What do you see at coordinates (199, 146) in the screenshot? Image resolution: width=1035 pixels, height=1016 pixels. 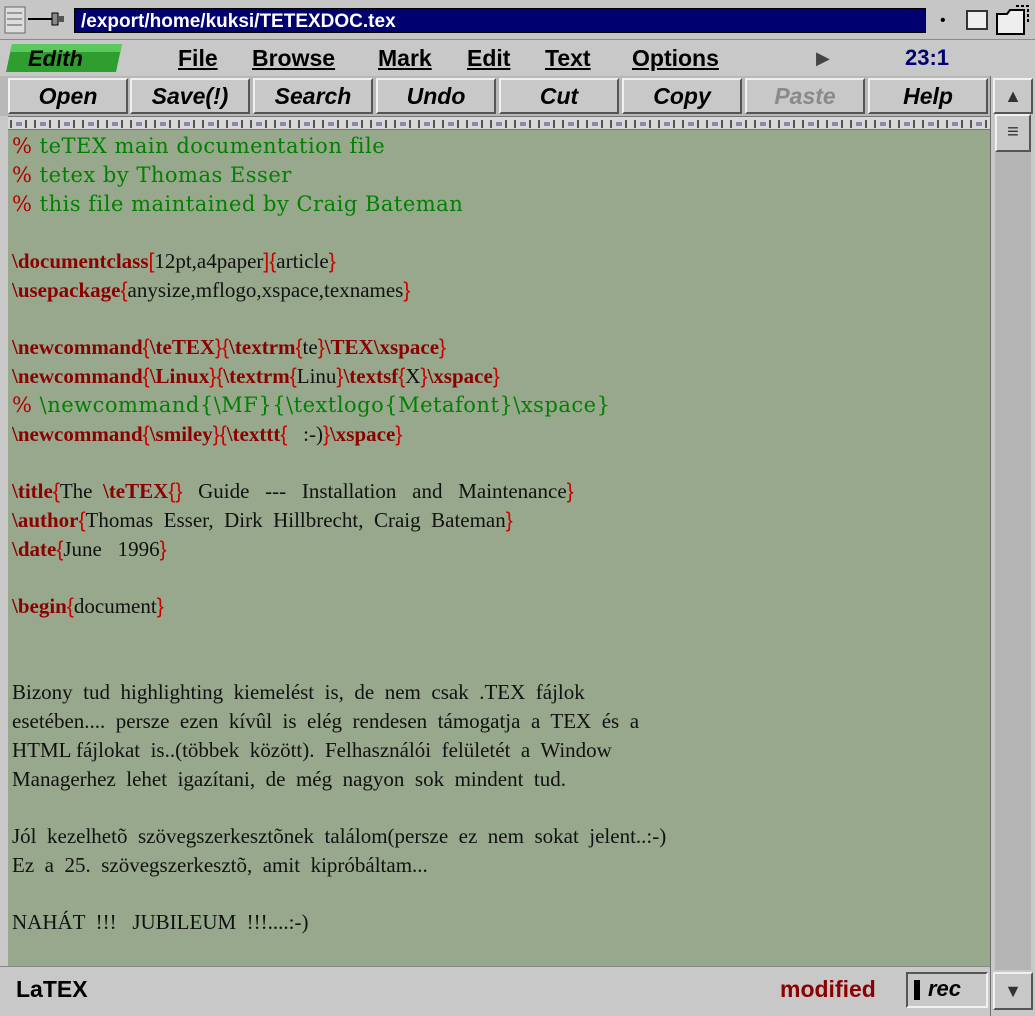 I see `code-line: % teTEX main documentation file` at bounding box center [199, 146].